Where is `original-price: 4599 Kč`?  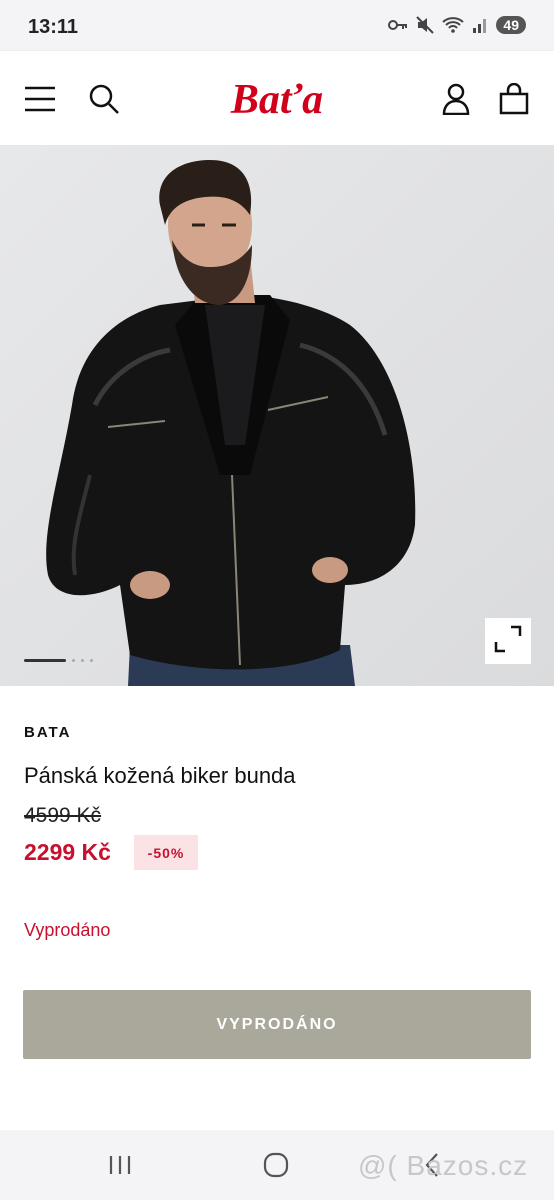
original-price: 4599 Kč is located at coordinates (63, 815).